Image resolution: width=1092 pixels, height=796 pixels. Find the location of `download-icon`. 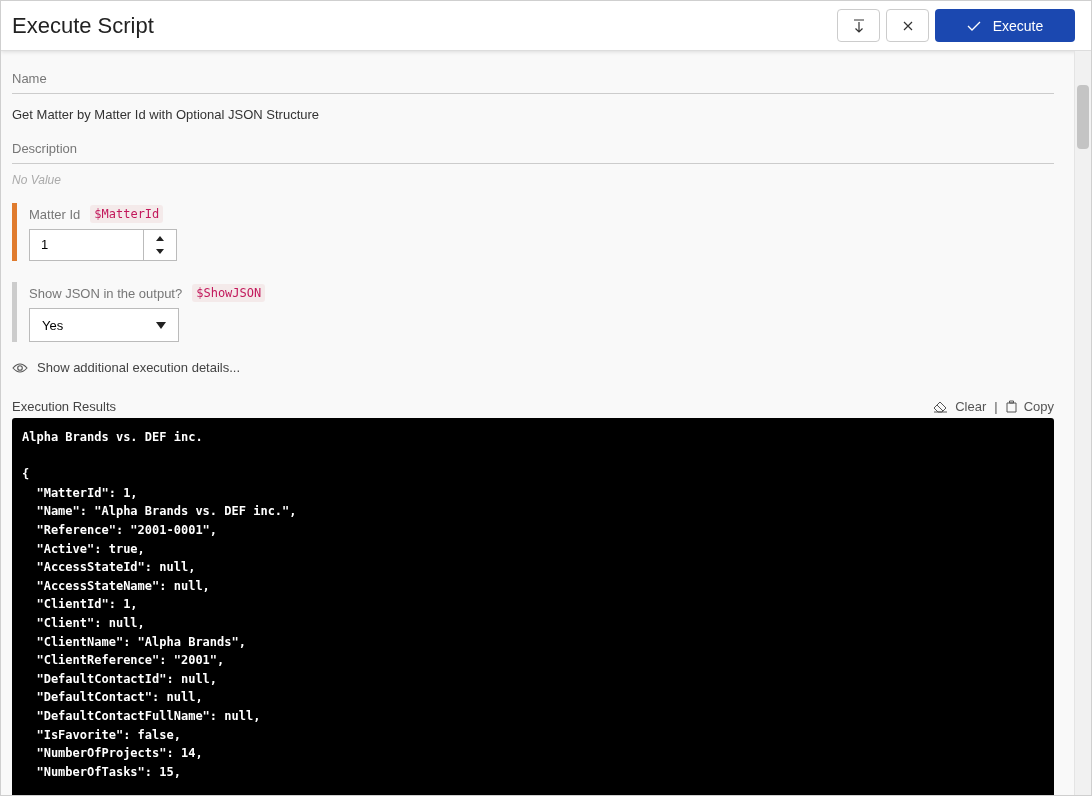

download-icon is located at coordinates (858, 25).